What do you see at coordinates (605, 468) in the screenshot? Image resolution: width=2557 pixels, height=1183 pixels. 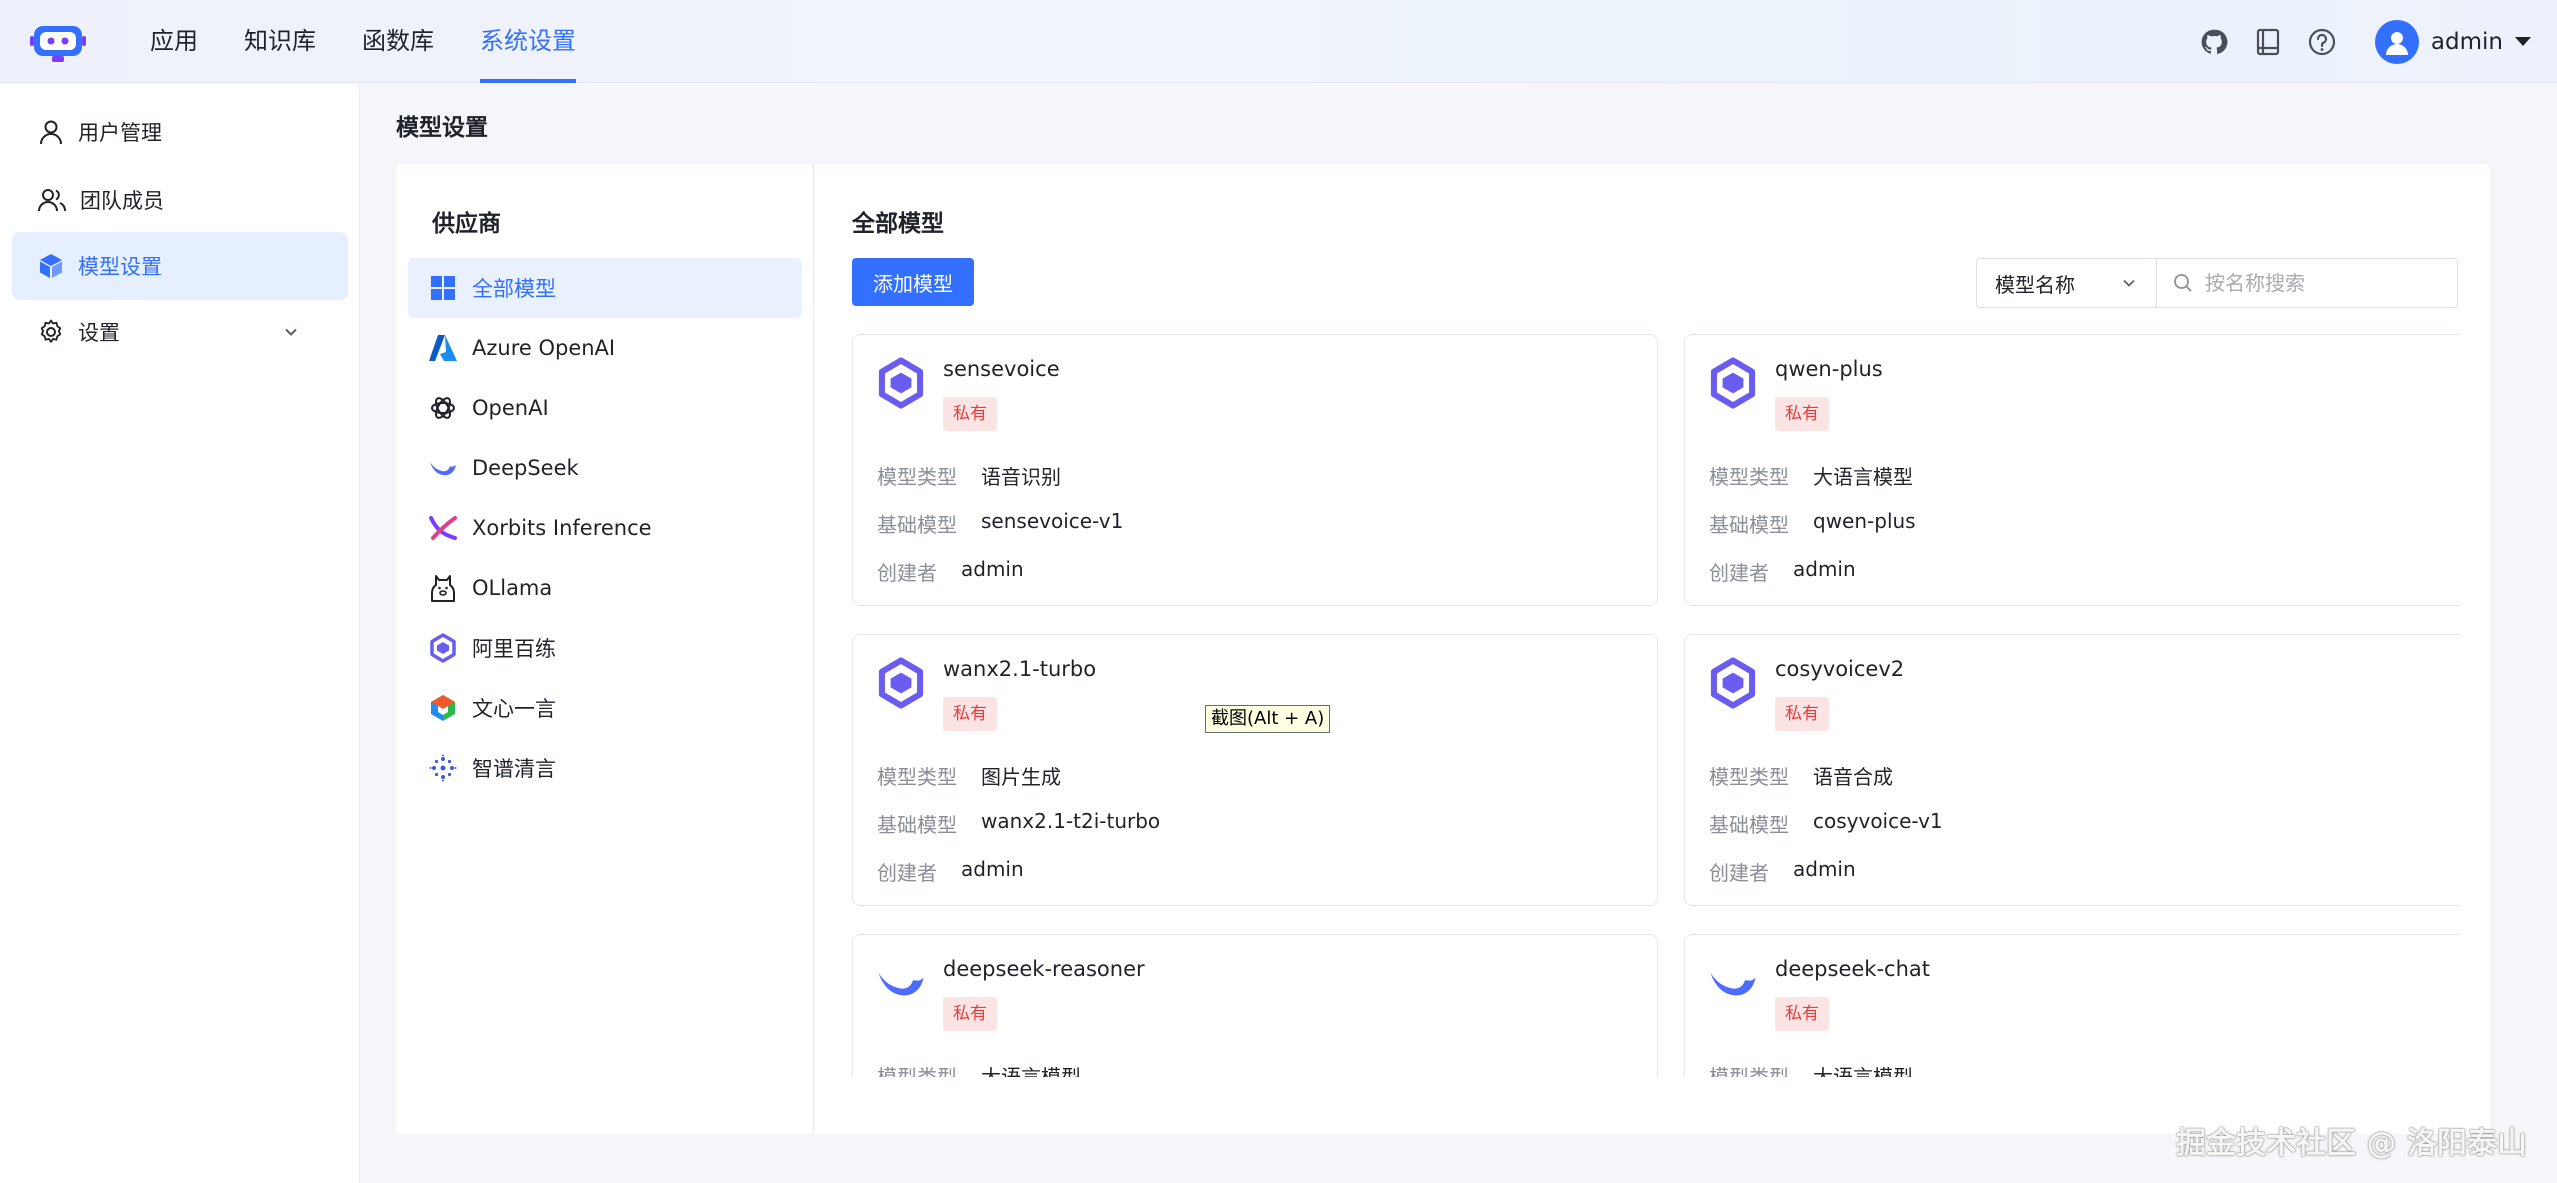 I see `provider-item-deepseek: DeepSeek` at bounding box center [605, 468].